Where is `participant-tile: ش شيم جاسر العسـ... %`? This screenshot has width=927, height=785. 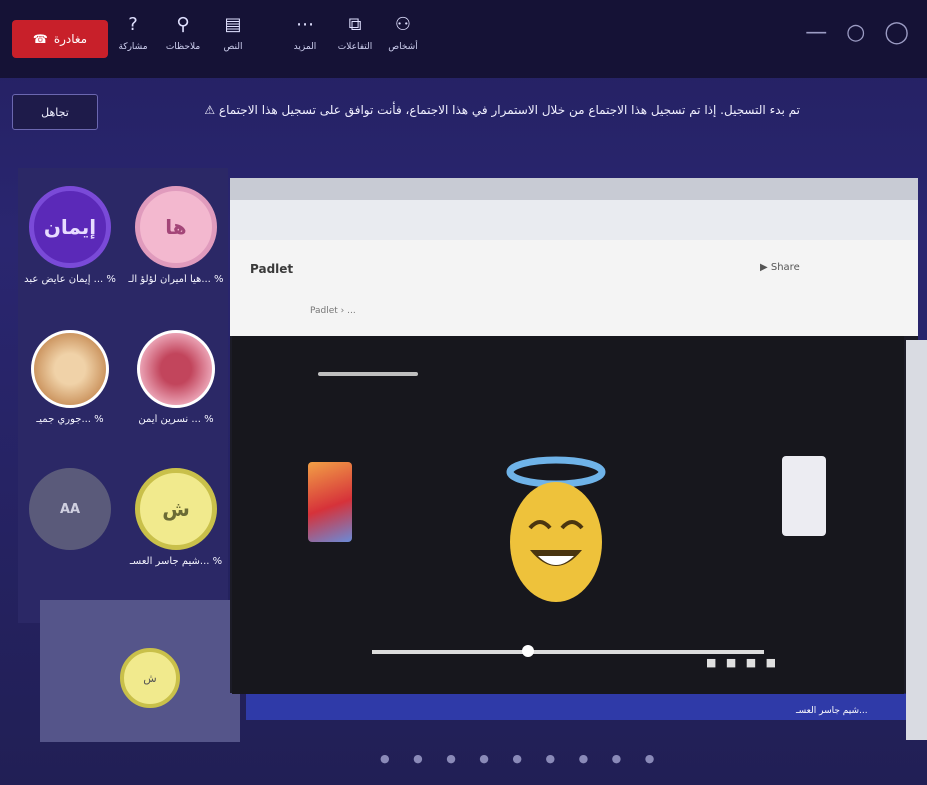 participant-tile: ش شيم جاسر العسـ... % is located at coordinates (176, 521).